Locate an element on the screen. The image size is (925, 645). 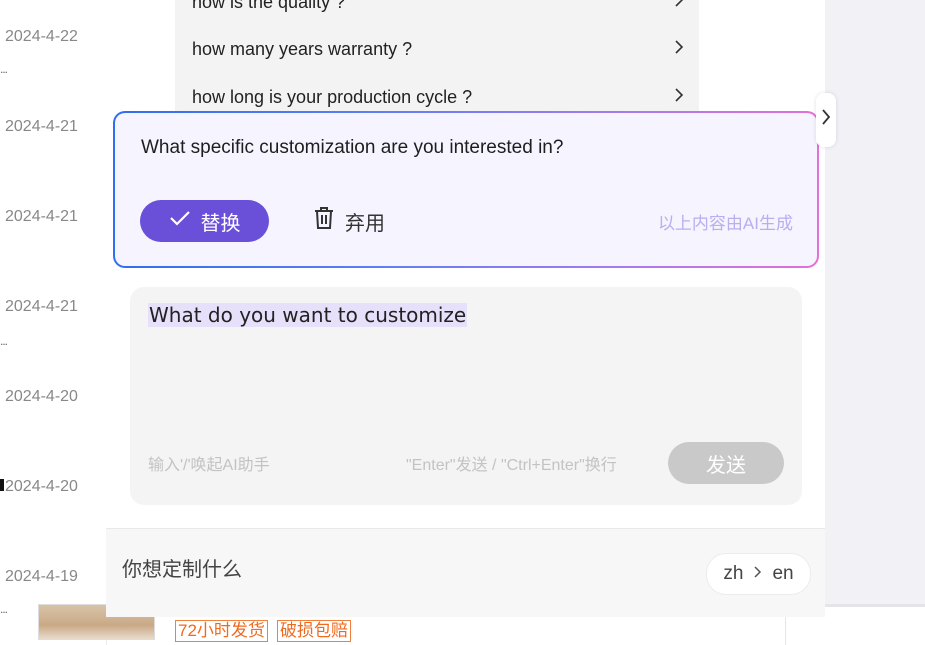
conversation-date: 2024-4-22 is located at coordinates (41, 36).